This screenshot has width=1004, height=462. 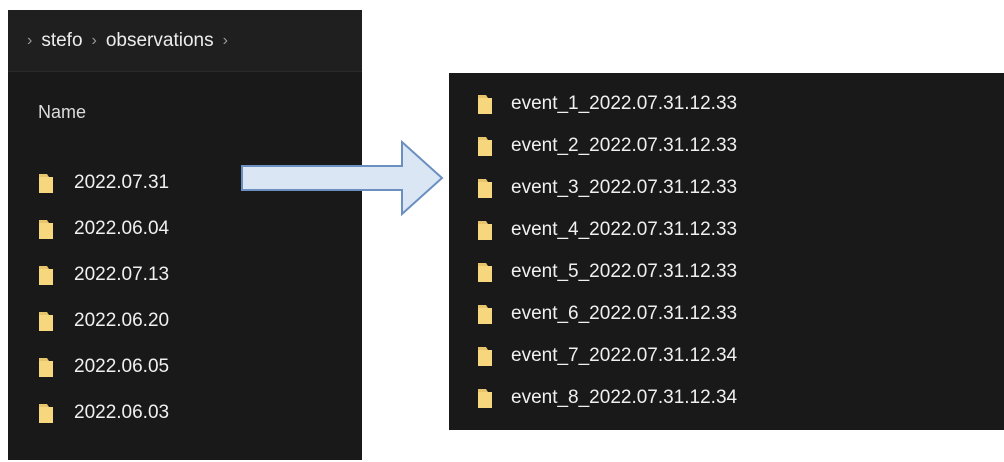 I want to click on arrow-right-icon, so click(x=342, y=178).